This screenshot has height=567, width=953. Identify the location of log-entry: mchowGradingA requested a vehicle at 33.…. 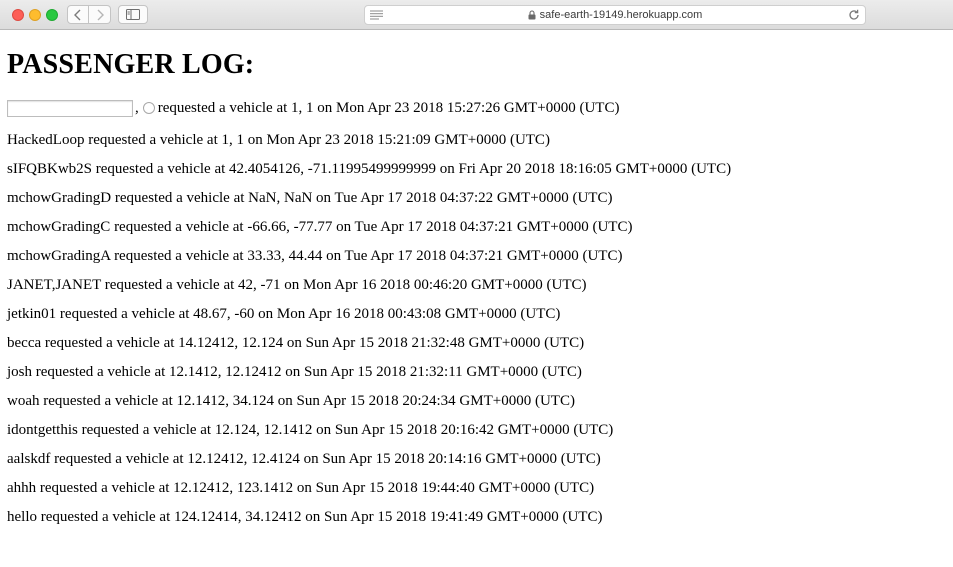
(315, 256).